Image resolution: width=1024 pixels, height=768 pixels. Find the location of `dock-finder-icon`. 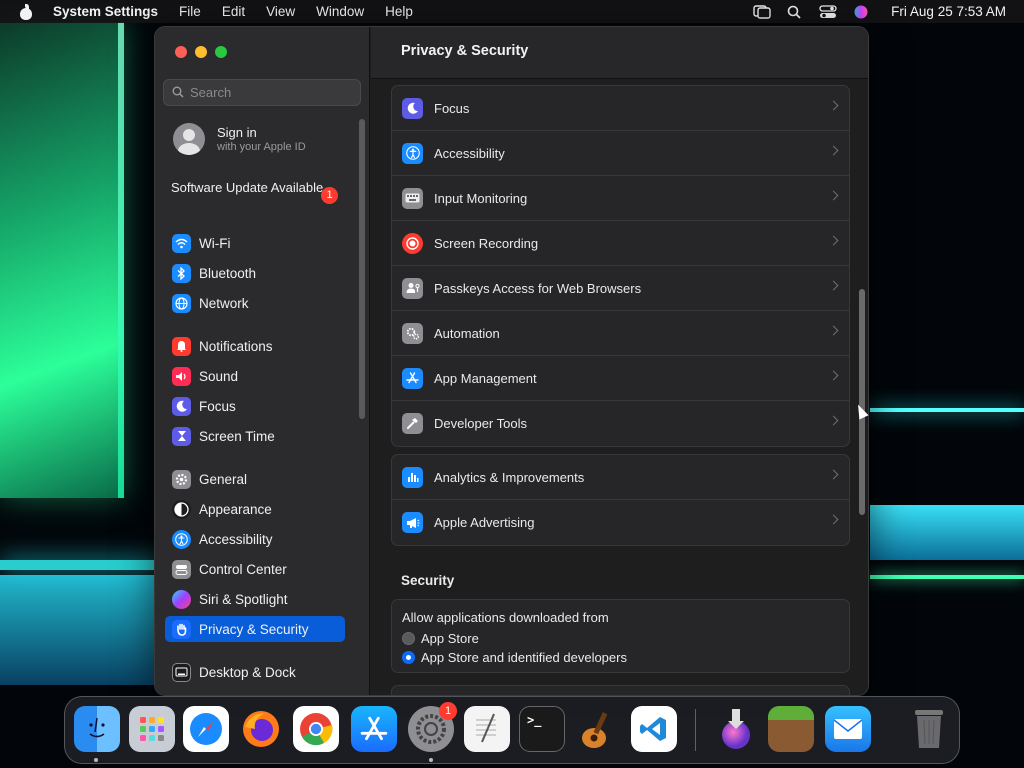

dock-finder-icon is located at coordinates (97, 729).